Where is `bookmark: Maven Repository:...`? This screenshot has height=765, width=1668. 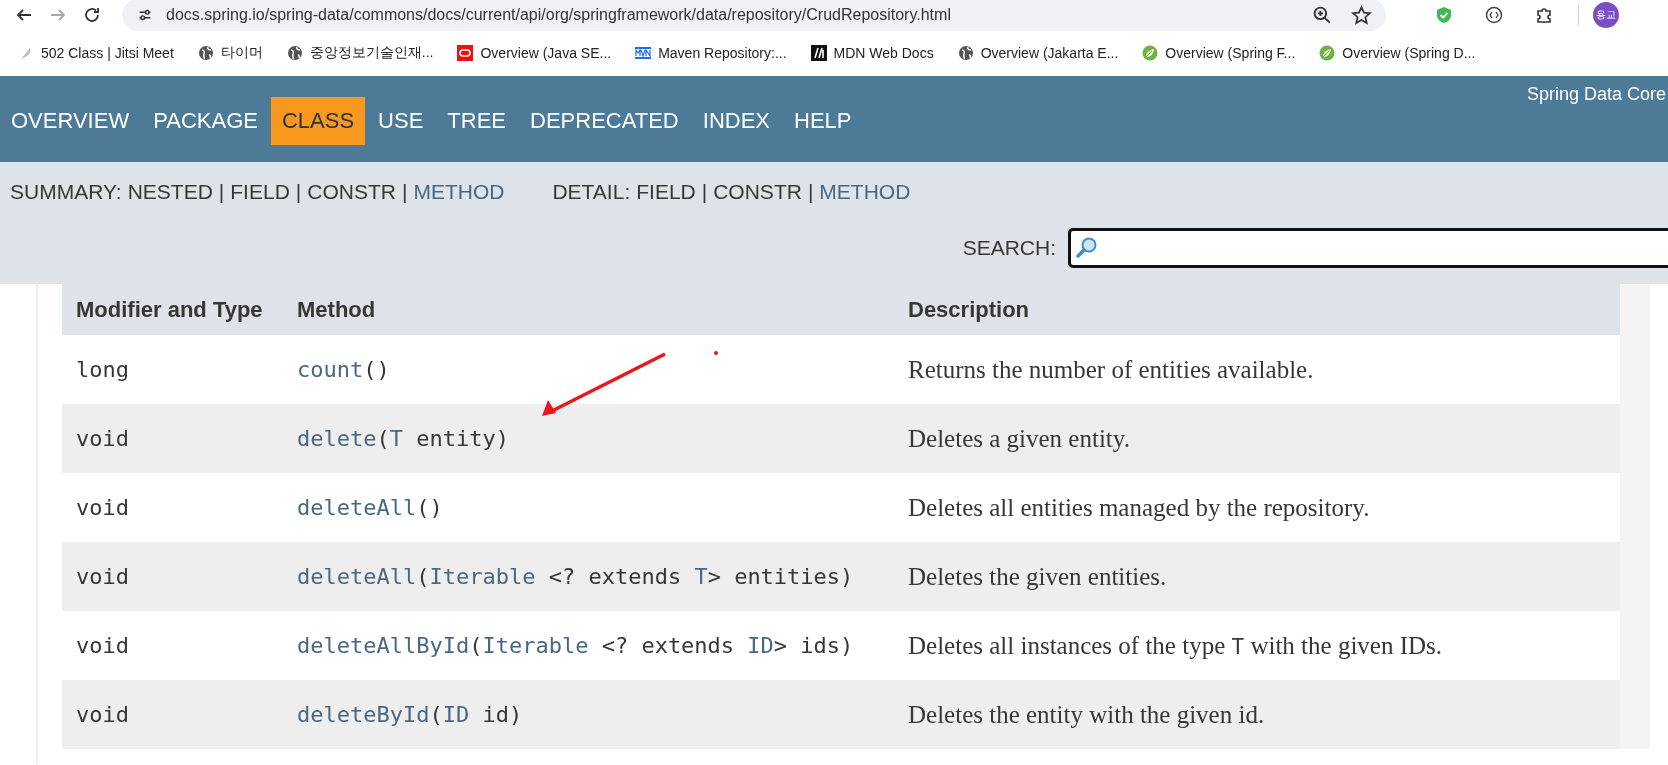 bookmark: Maven Repository:... is located at coordinates (711, 53).